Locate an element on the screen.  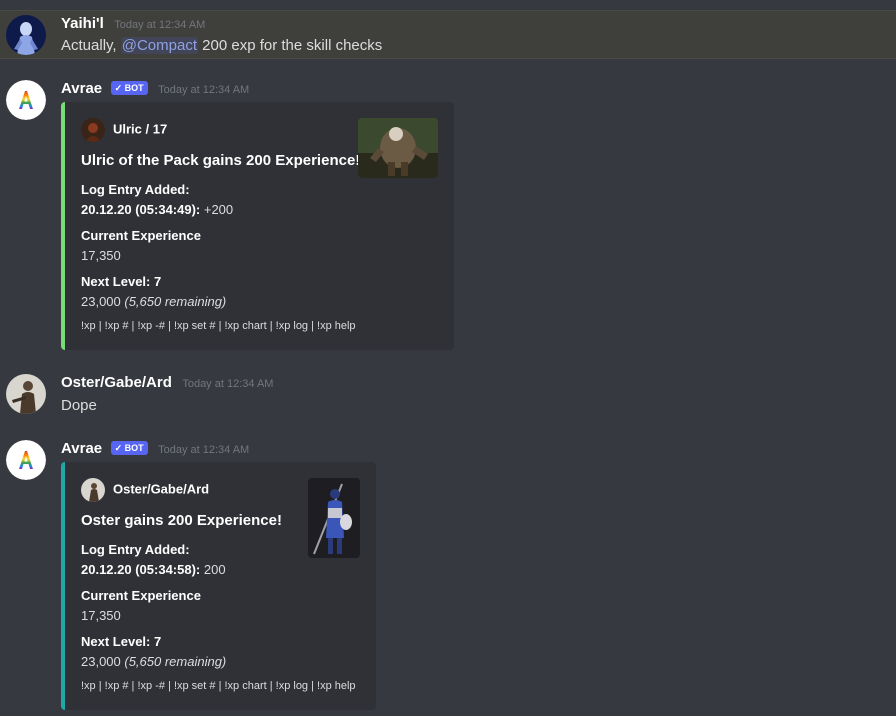
log-entry-date: 20.12.20 (05:34:58): is located at coordinates (141, 569).